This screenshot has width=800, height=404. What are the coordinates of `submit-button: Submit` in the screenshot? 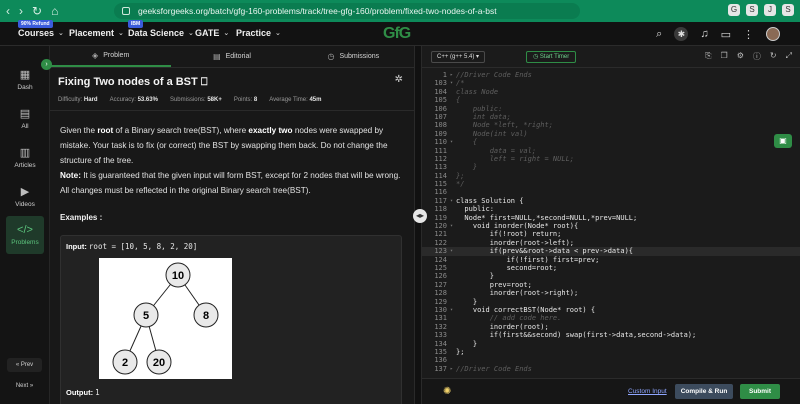 It's located at (760, 391).